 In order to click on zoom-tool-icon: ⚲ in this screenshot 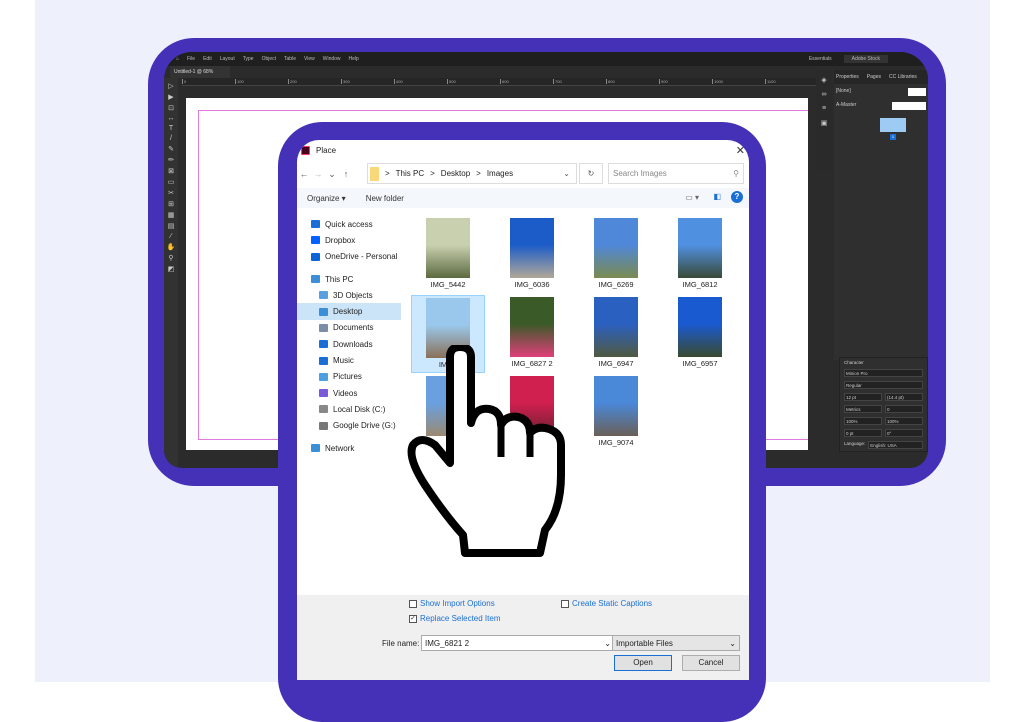, I will do `click(170, 258)`.